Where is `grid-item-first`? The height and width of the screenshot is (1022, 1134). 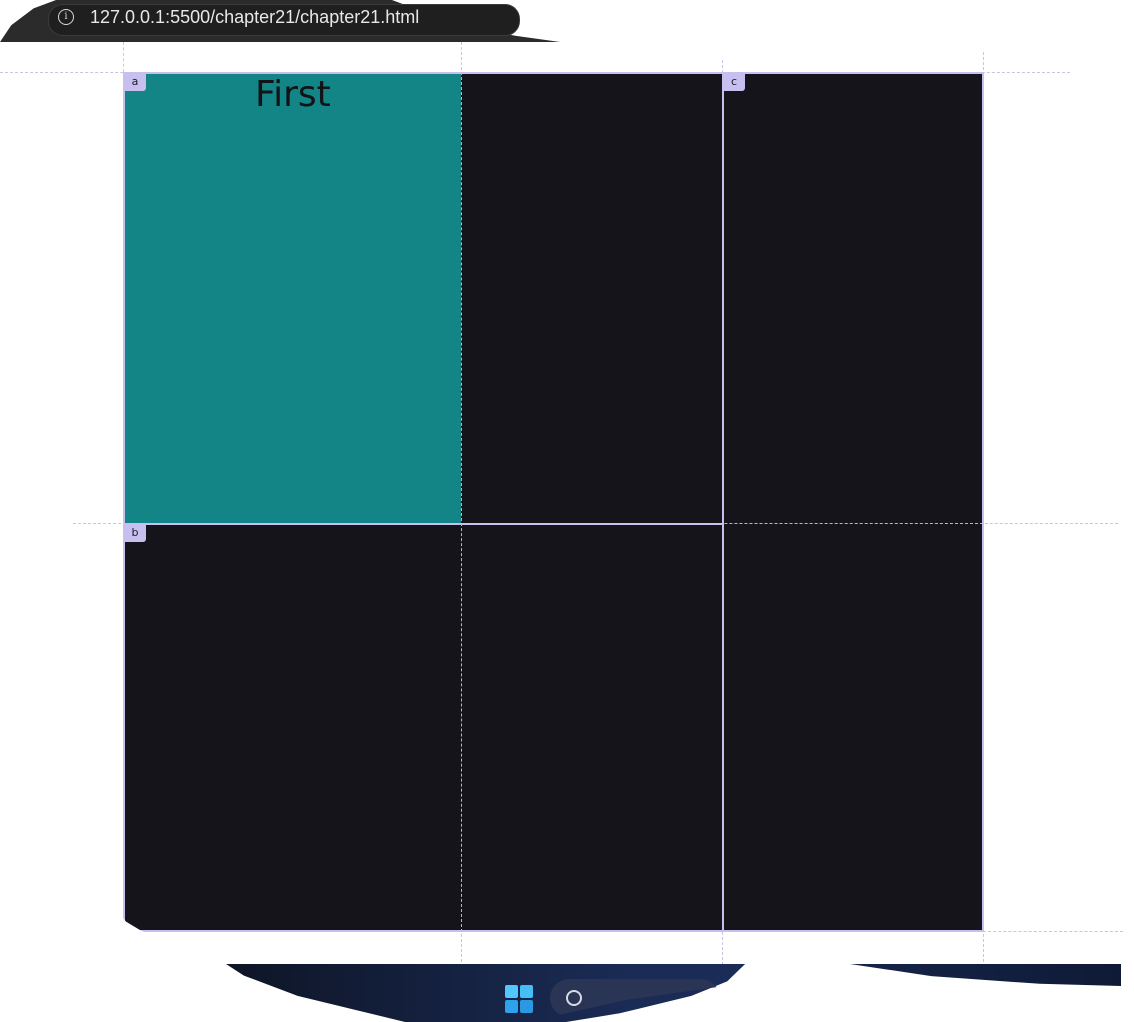 grid-item-first is located at coordinates (292, 297).